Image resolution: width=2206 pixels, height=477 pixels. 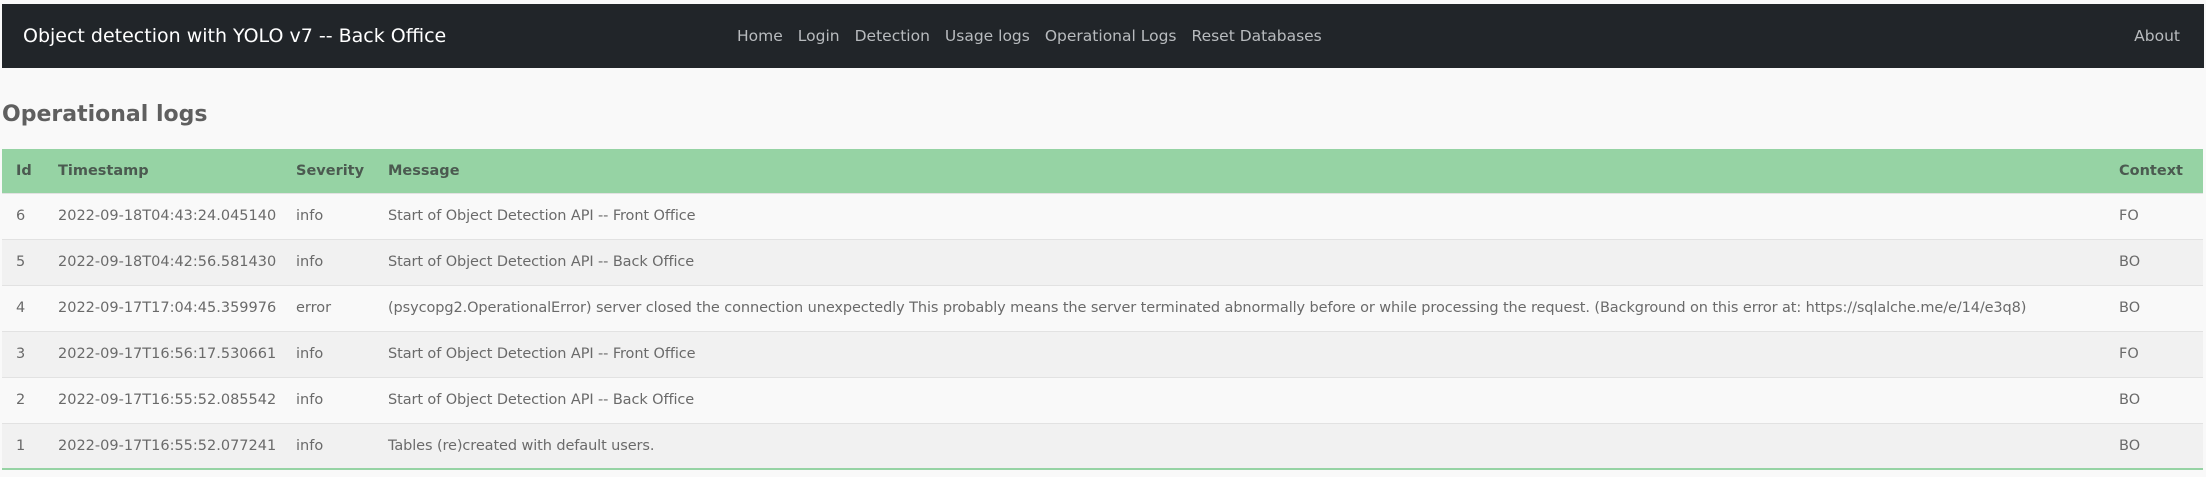 I want to click on page-title: Operational logs, so click(x=105, y=114).